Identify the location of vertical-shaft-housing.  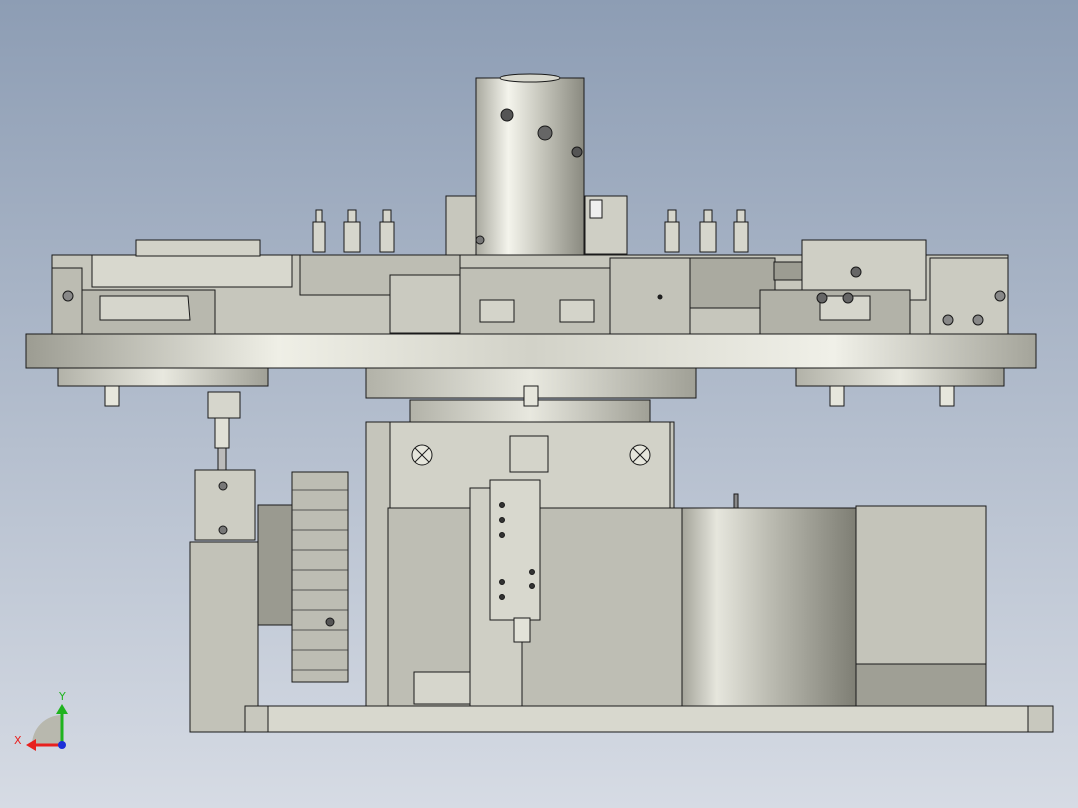
(530, 167).